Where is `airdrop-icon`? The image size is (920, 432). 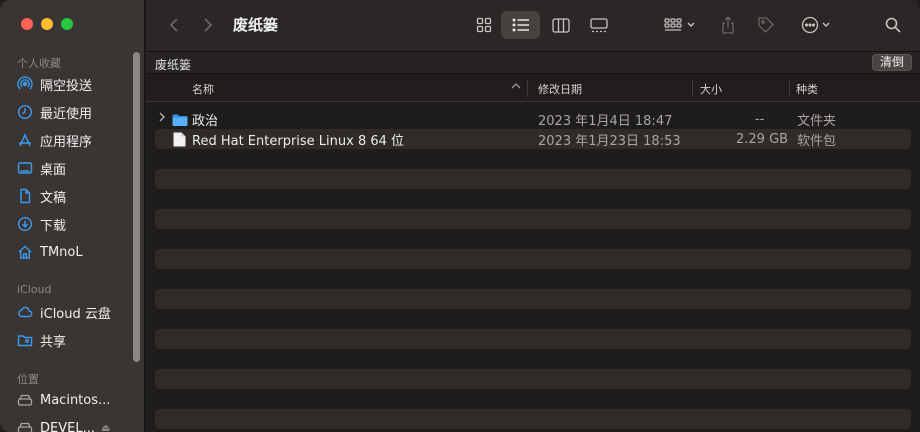 airdrop-icon is located at coordinates (25, 84).